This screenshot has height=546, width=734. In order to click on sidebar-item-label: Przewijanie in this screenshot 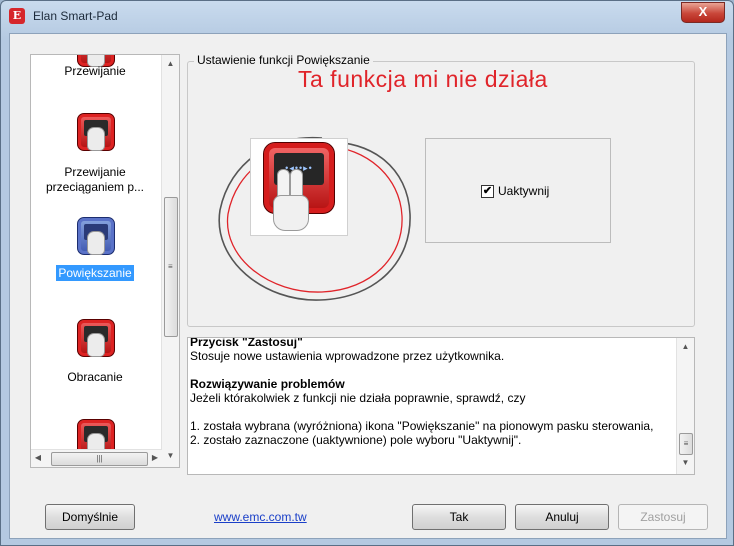, I will do `click(95, 71)`.